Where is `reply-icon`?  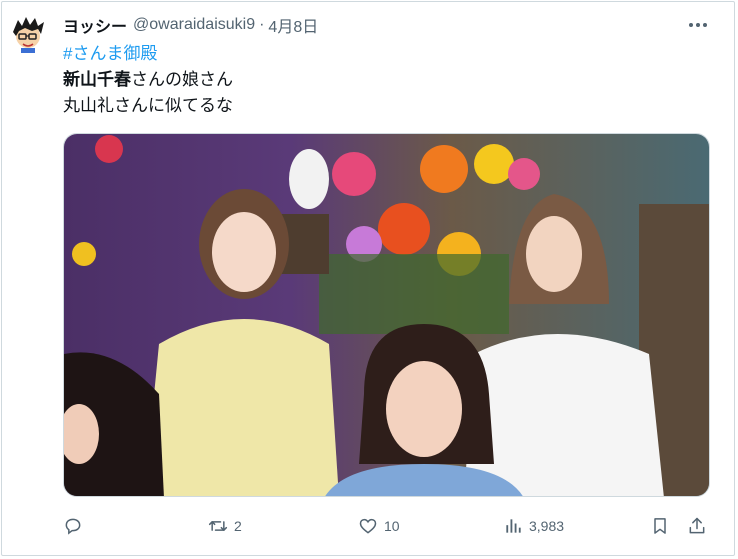
reply-icon is located at coordinates (73, 526).